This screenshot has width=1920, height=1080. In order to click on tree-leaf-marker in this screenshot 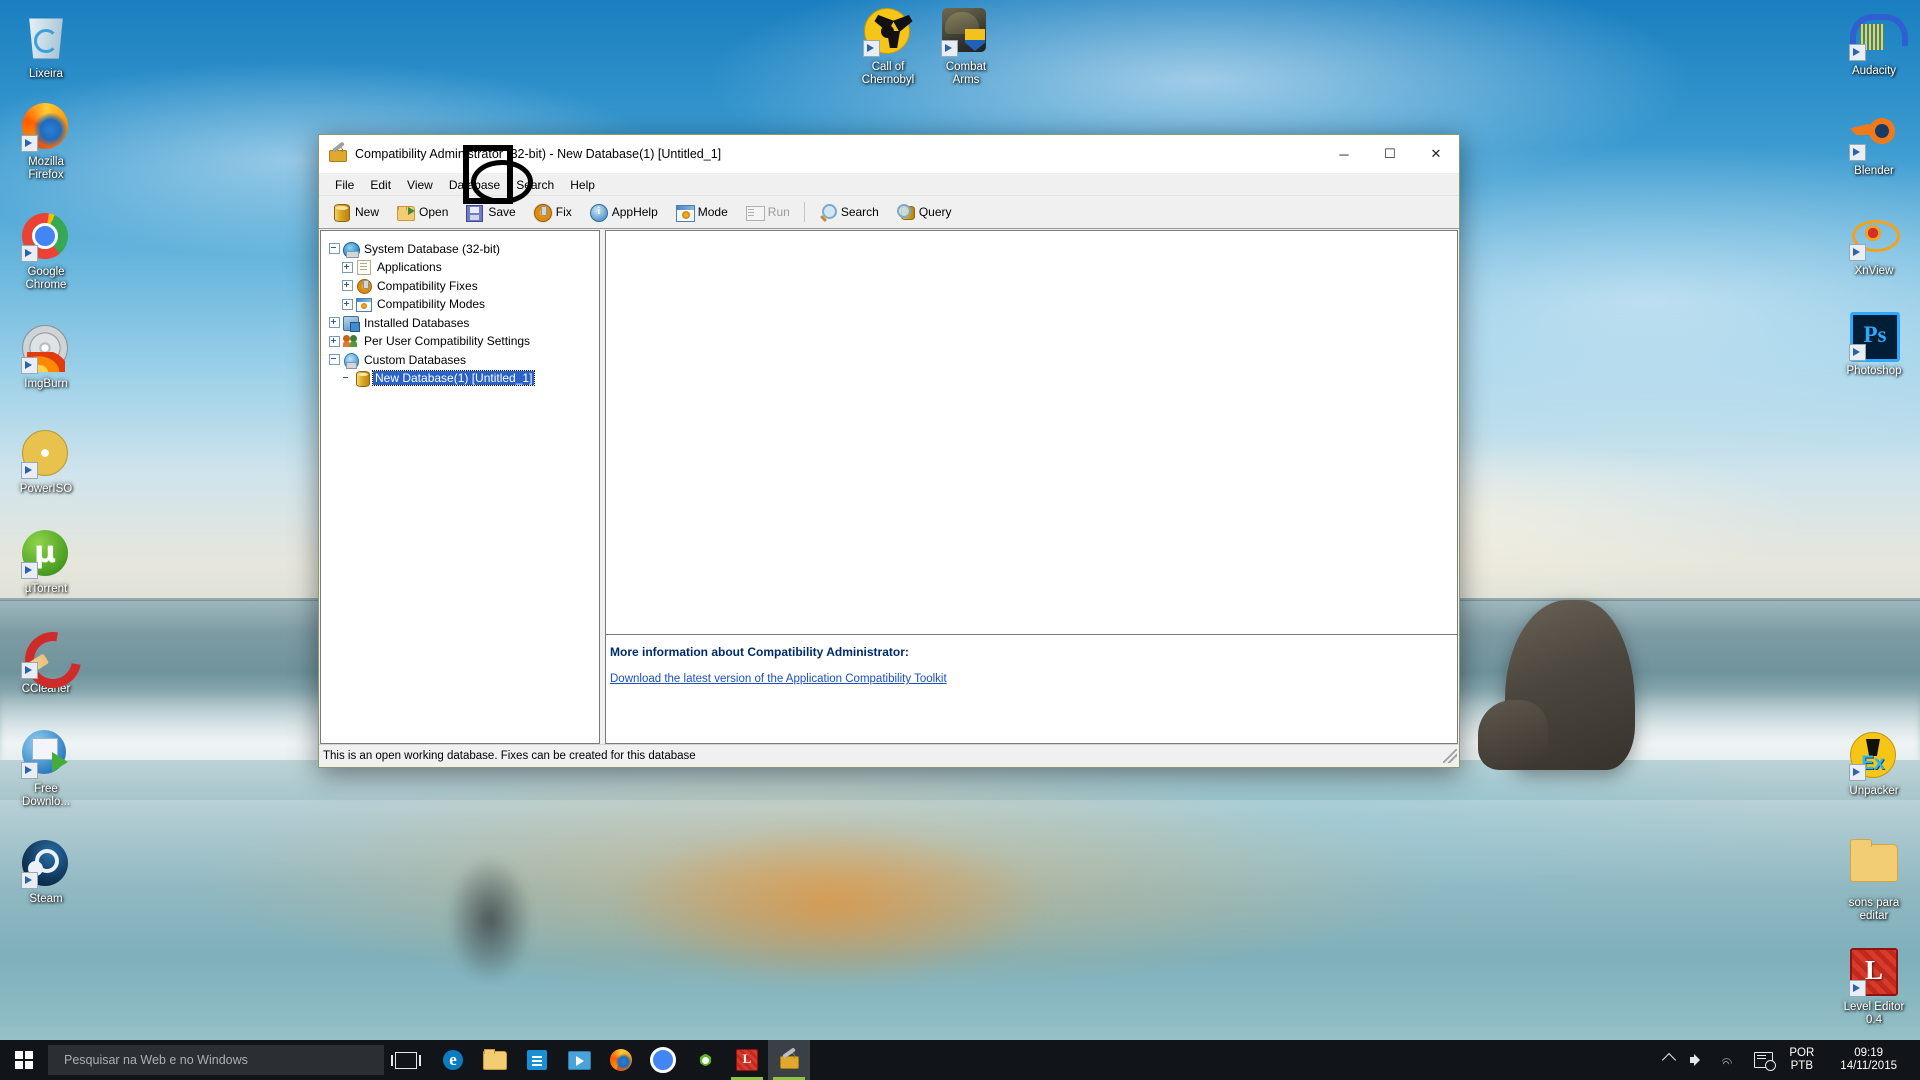, I will do `click(346, 378)`.